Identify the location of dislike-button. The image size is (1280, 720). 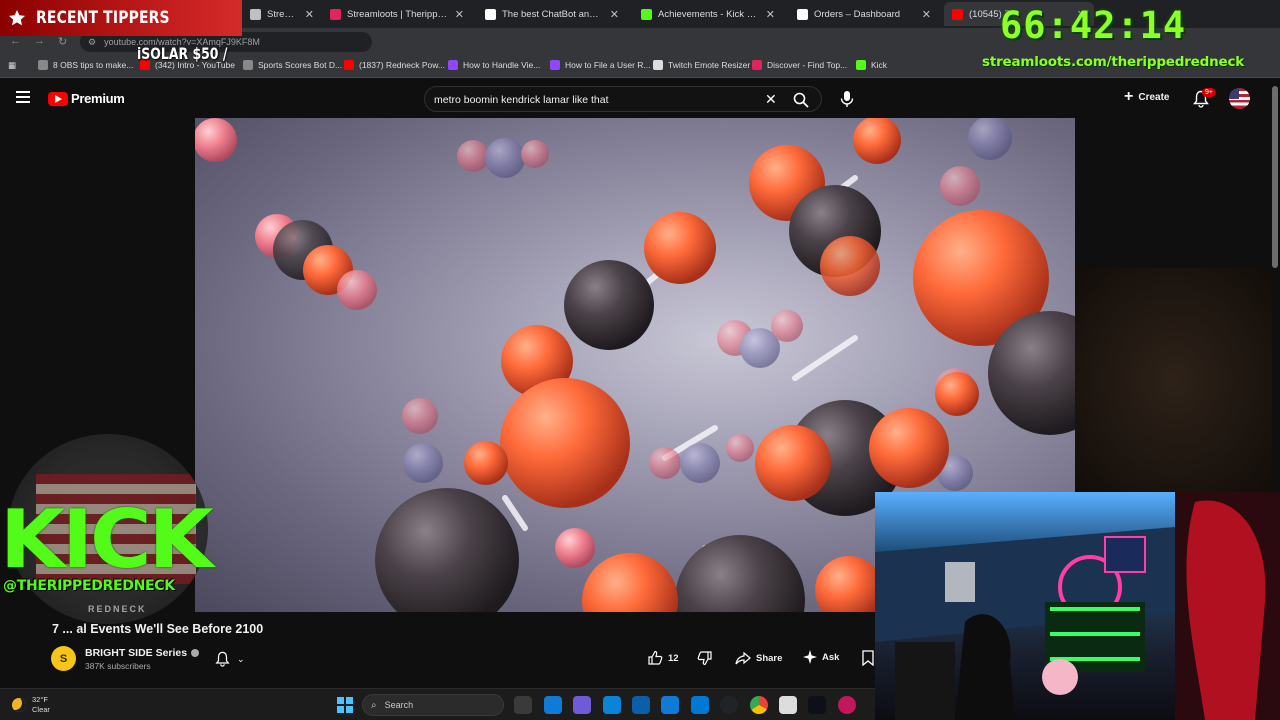
(707, 658).